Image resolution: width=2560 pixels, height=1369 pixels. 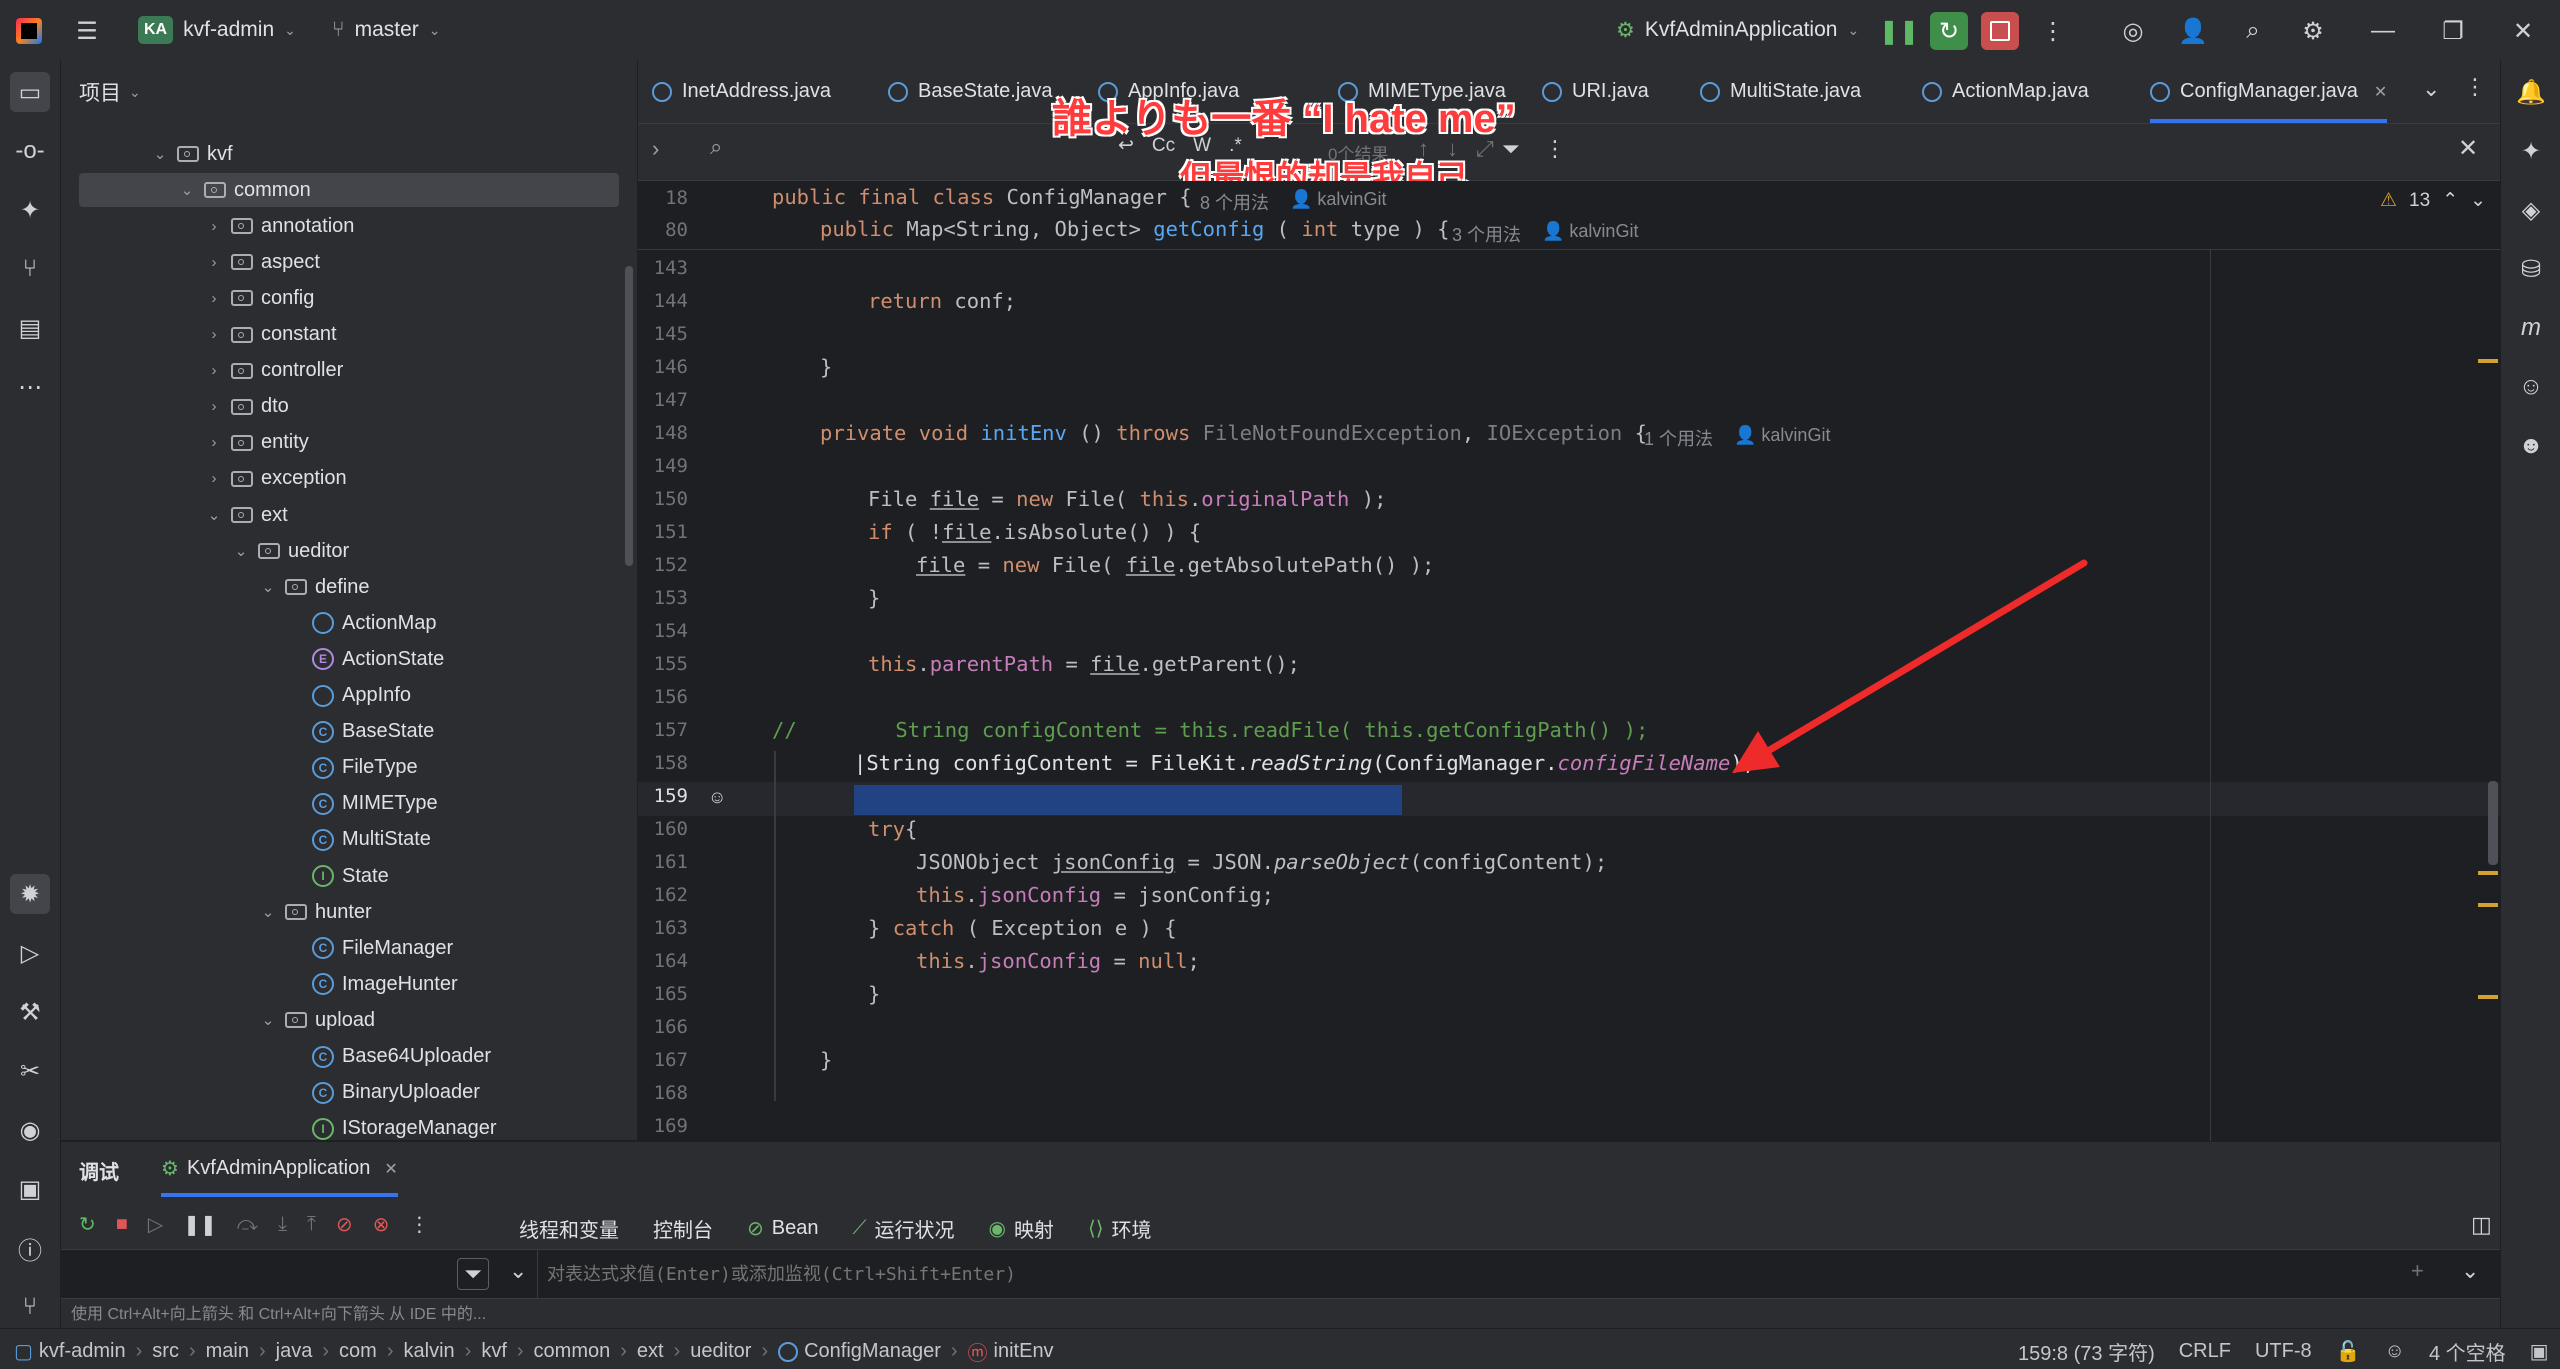 I want to click on evaluate-expression-input, so click(x=1497, y=1274).